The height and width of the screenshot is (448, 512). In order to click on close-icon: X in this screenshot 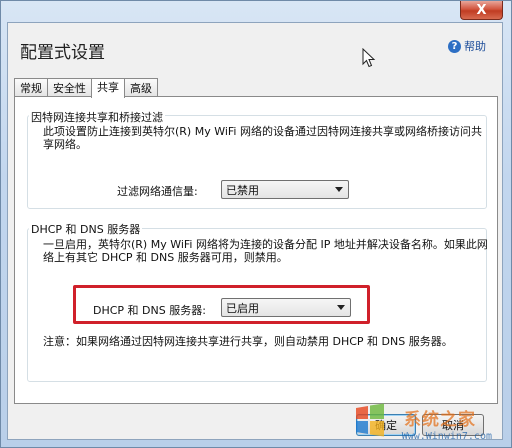, I will do `click(481, 10)`.